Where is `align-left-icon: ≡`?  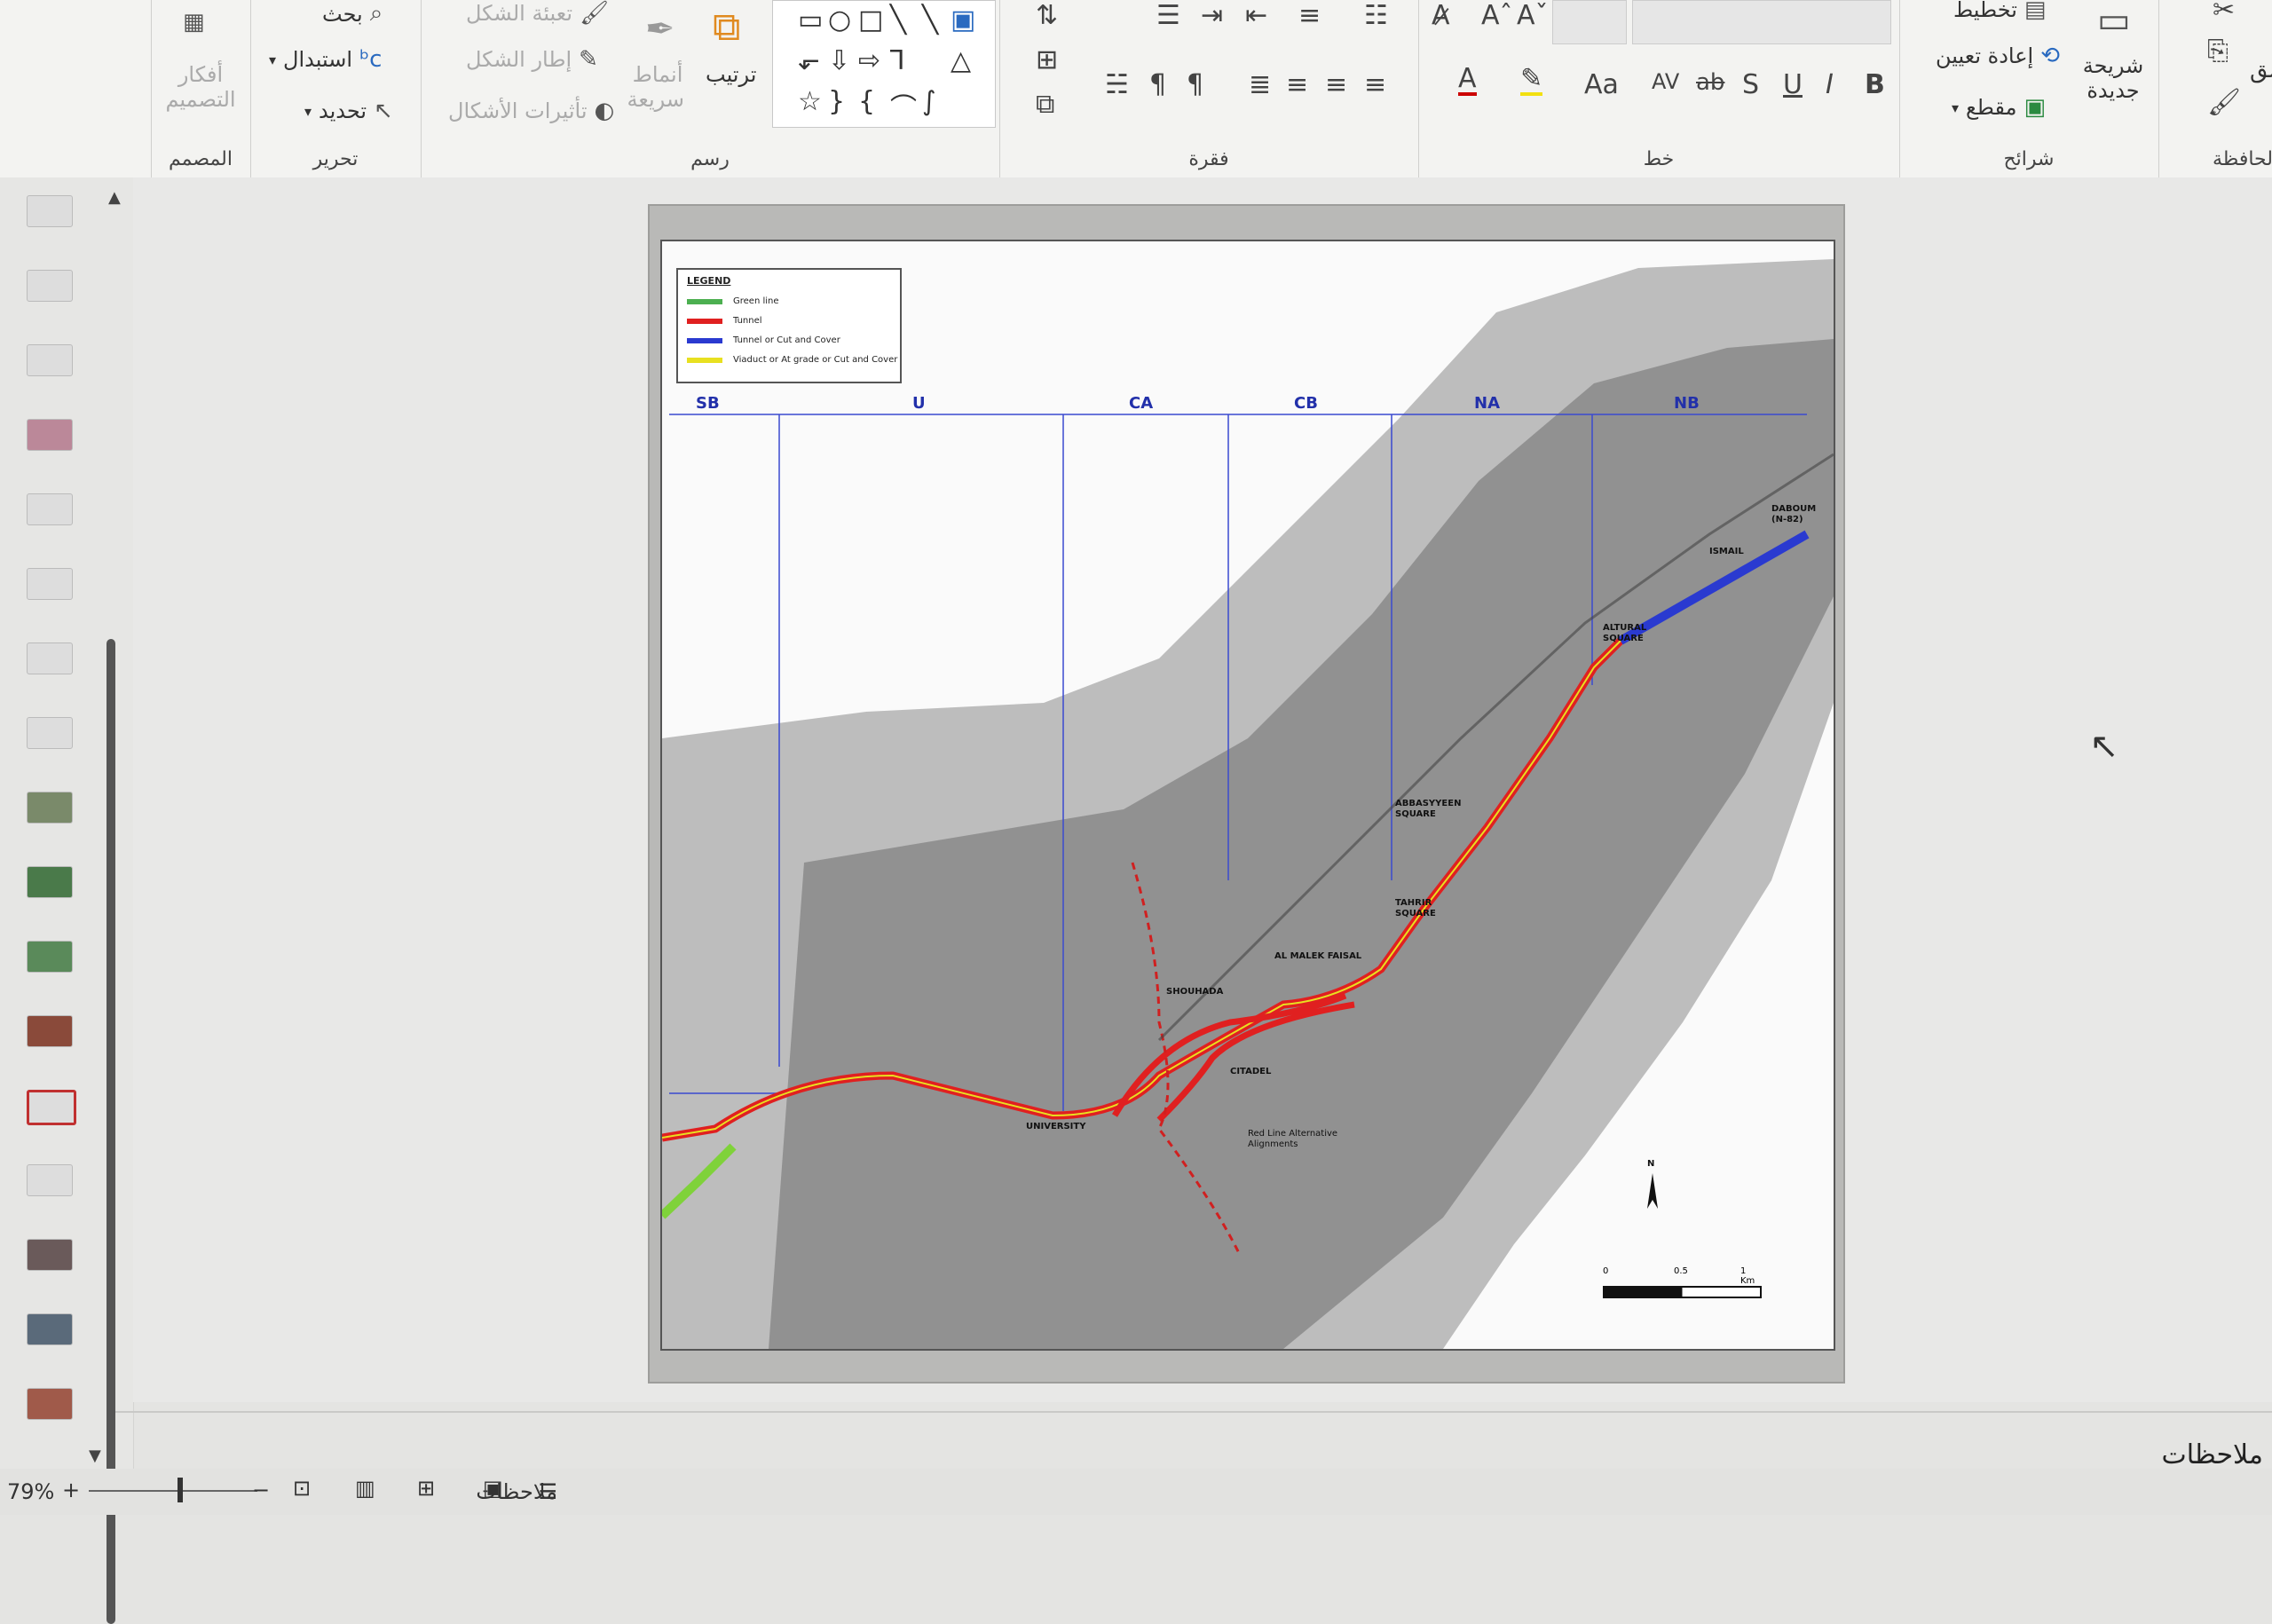
align-left-icon: ≡ is located at coordinates (1375, 85).